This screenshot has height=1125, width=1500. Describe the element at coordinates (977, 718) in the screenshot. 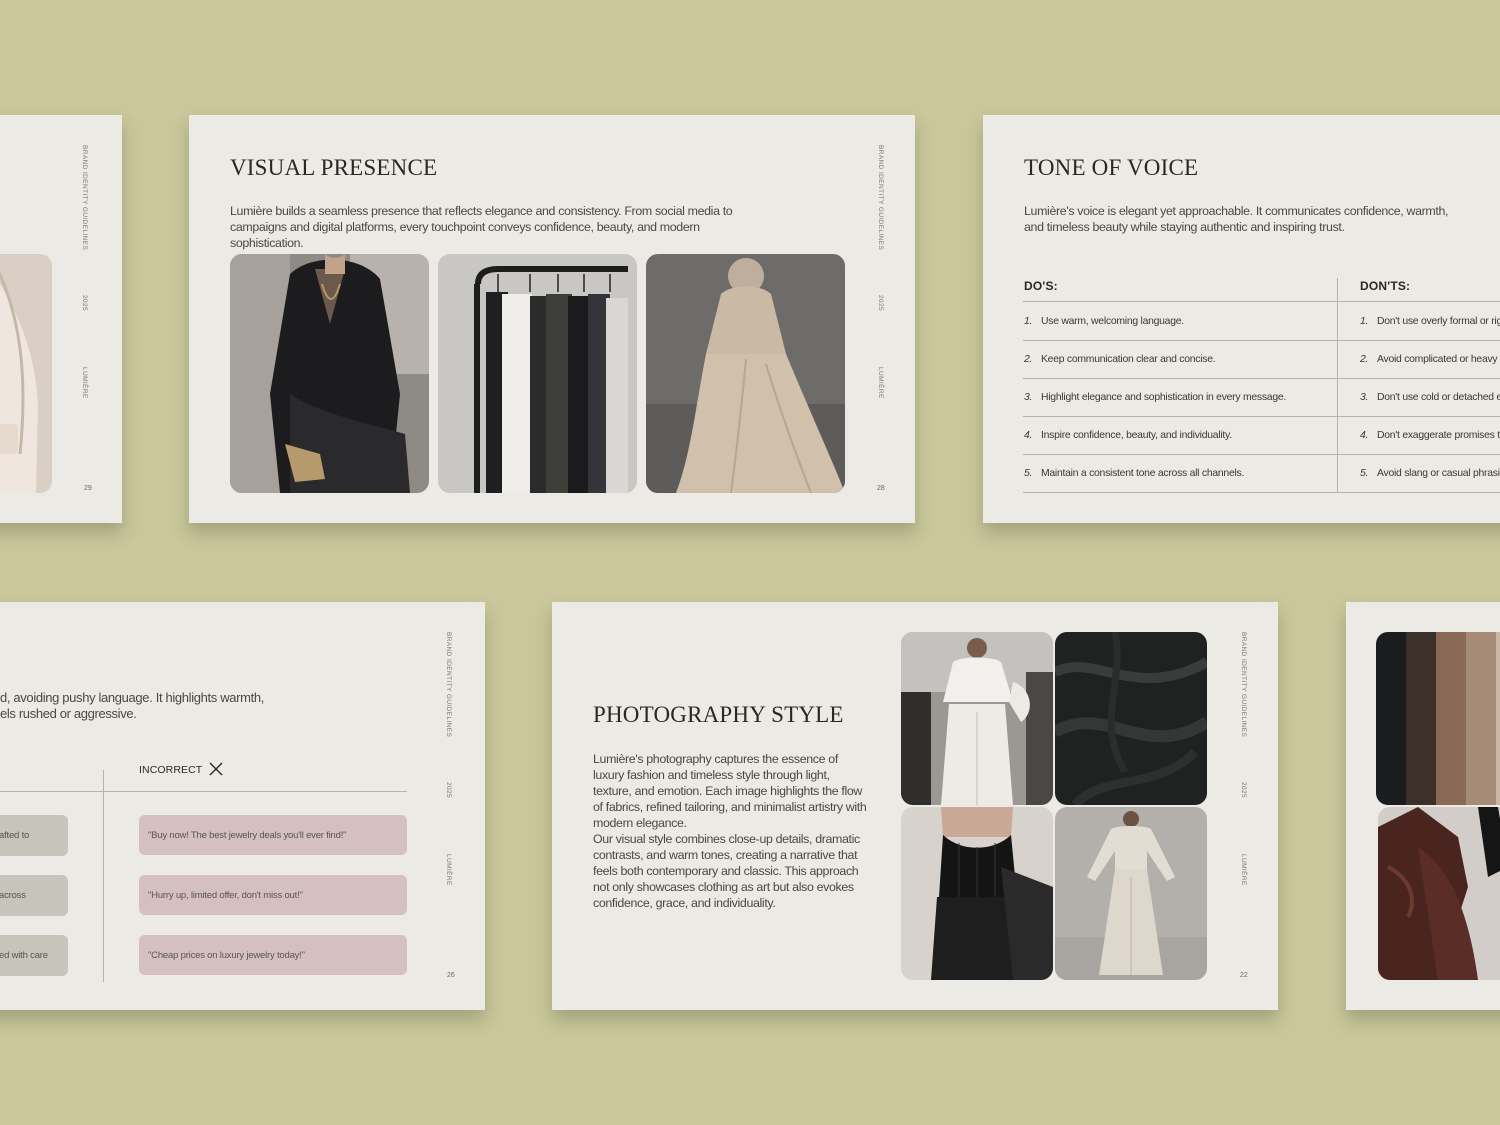

I see `photo-white-outfit-street` at that location.